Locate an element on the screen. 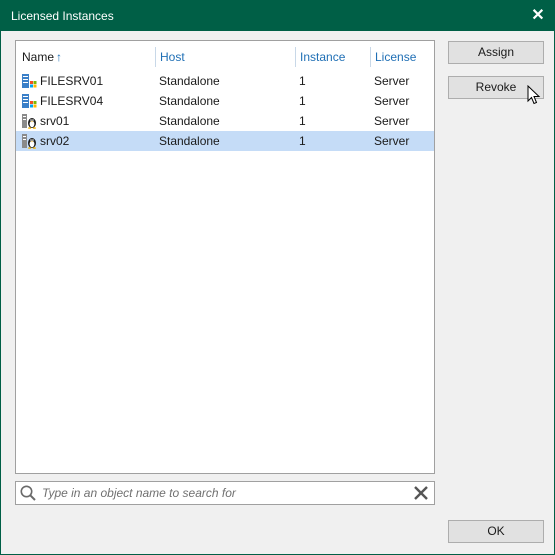 Image resolution: width=555 pixels, height=555 pixels. row-name: FILESRV04 is located at coordinates (72, 101).